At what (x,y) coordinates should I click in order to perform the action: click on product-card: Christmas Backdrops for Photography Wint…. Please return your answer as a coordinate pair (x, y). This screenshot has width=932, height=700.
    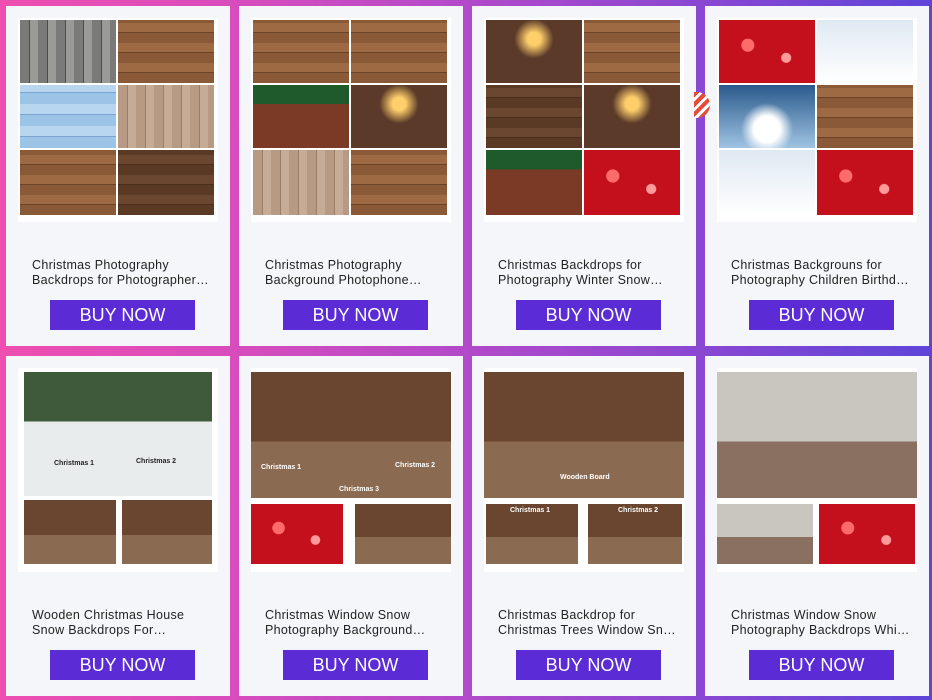
    Looking at the image, I should click on (584, 176).